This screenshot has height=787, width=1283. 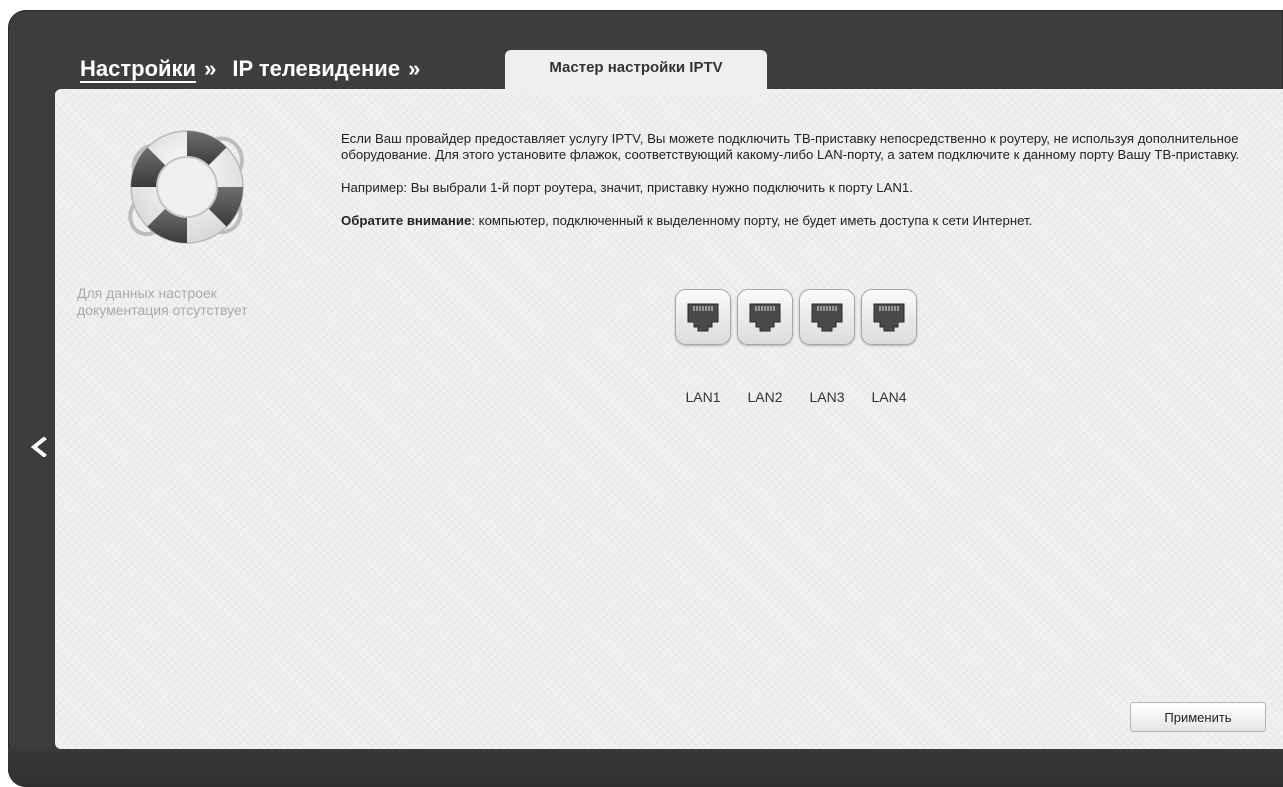 What do you see at coordinates (889, 397) in the screenshot?
I see `lan-port-label: LAN4` at bounding box center [889, 397].